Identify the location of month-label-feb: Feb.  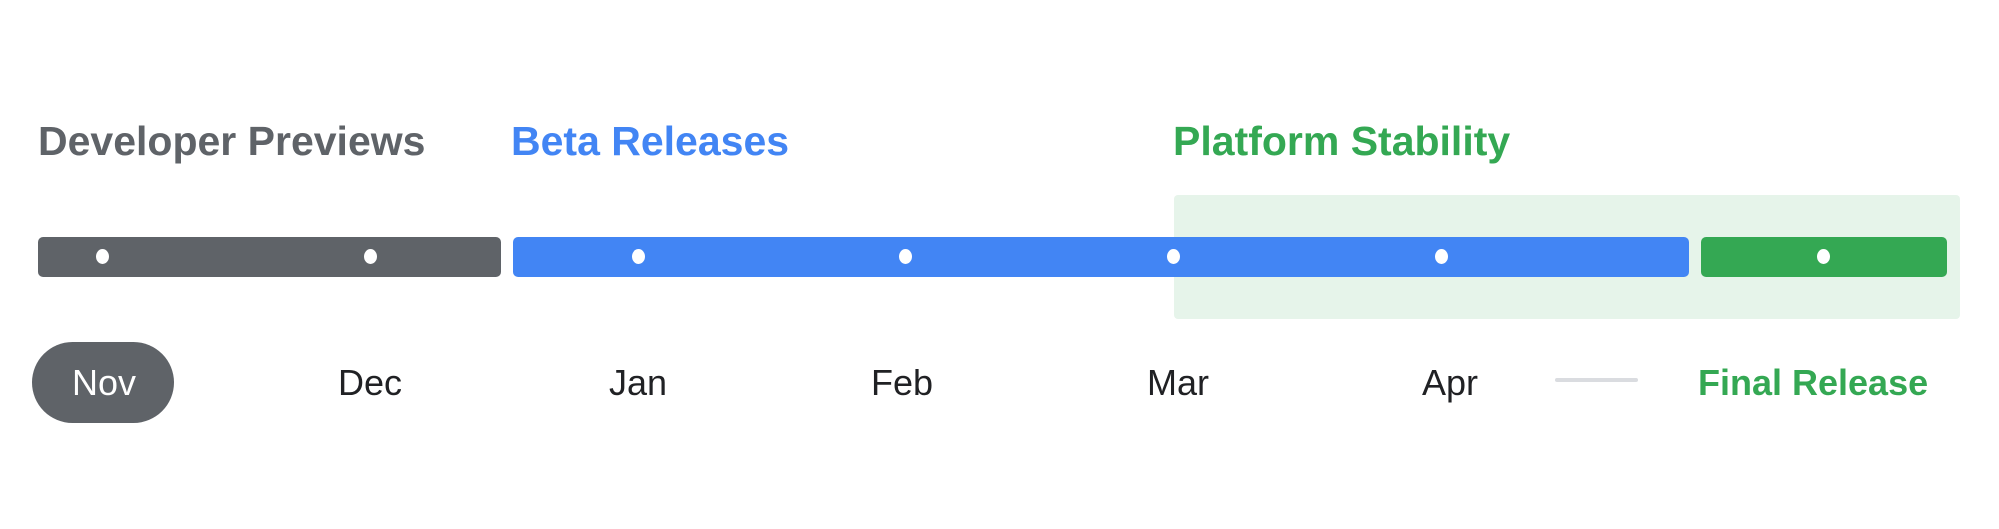
(902, 383).